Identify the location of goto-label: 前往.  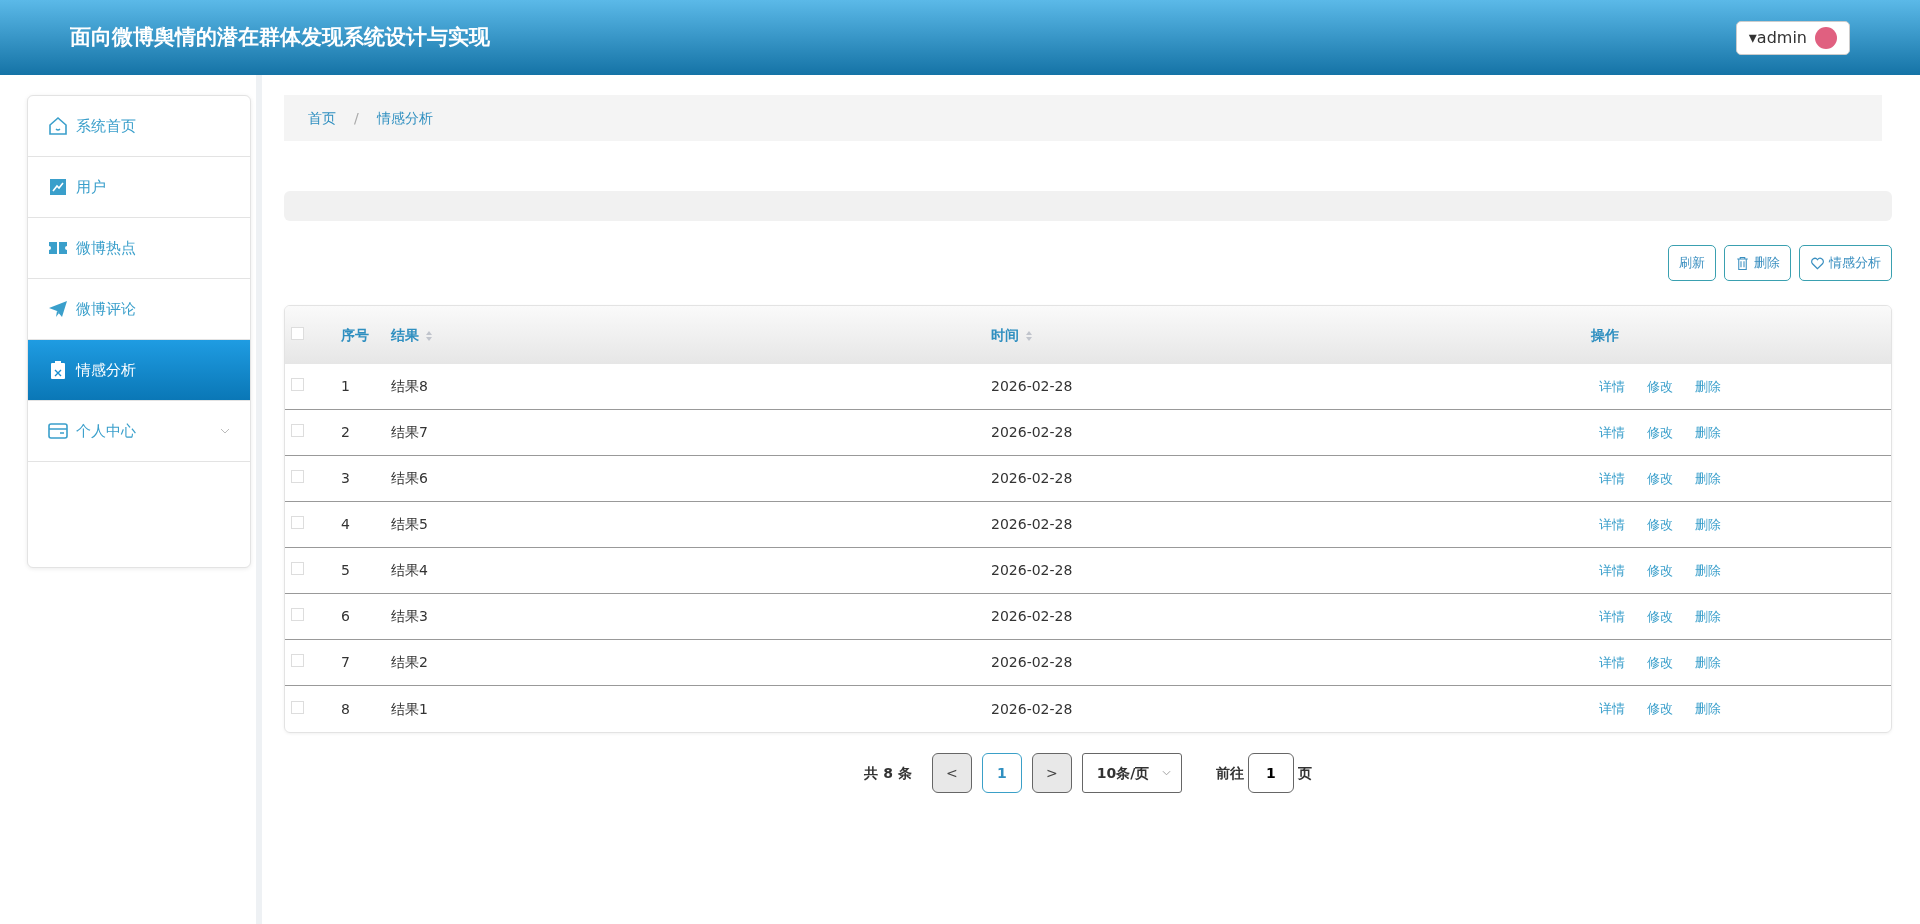
(1229, 773).